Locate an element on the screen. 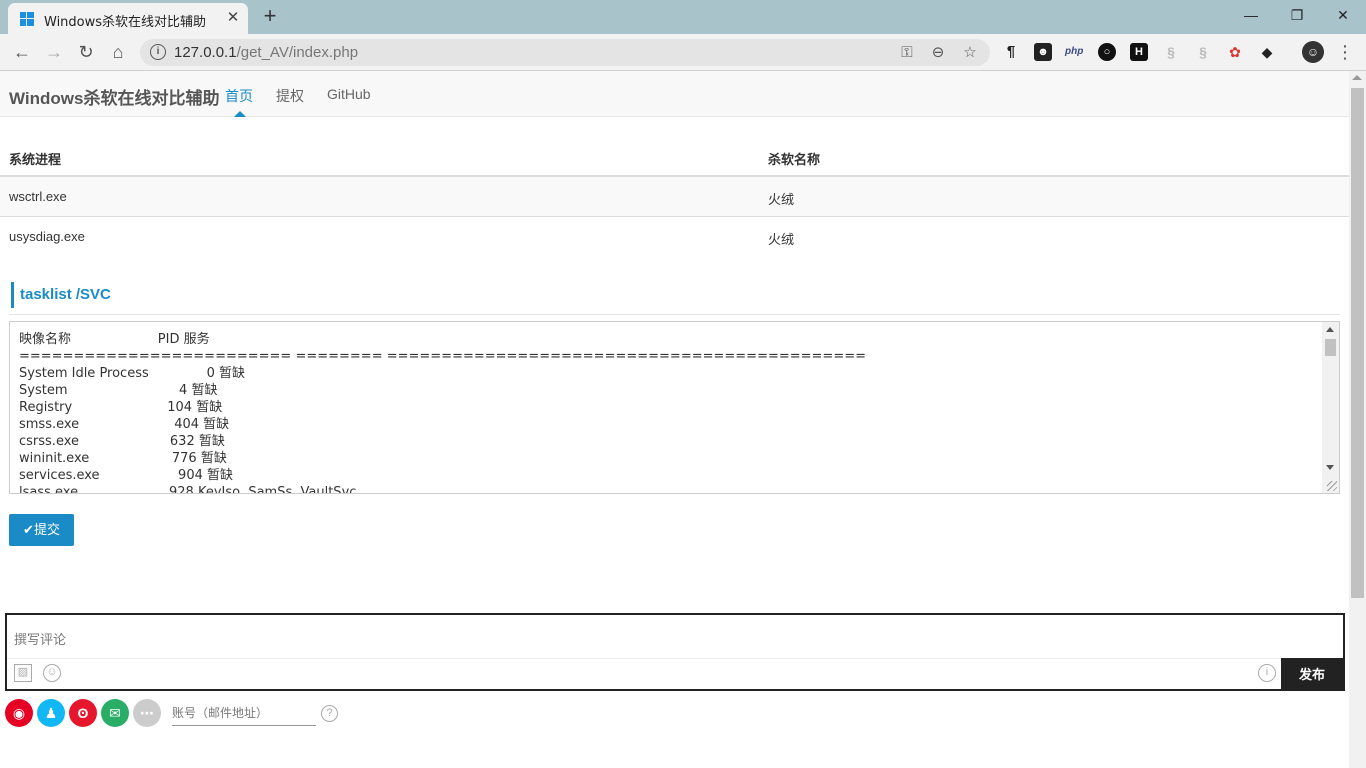  php-extension-icon: php is located at coordinates (1074, 52).